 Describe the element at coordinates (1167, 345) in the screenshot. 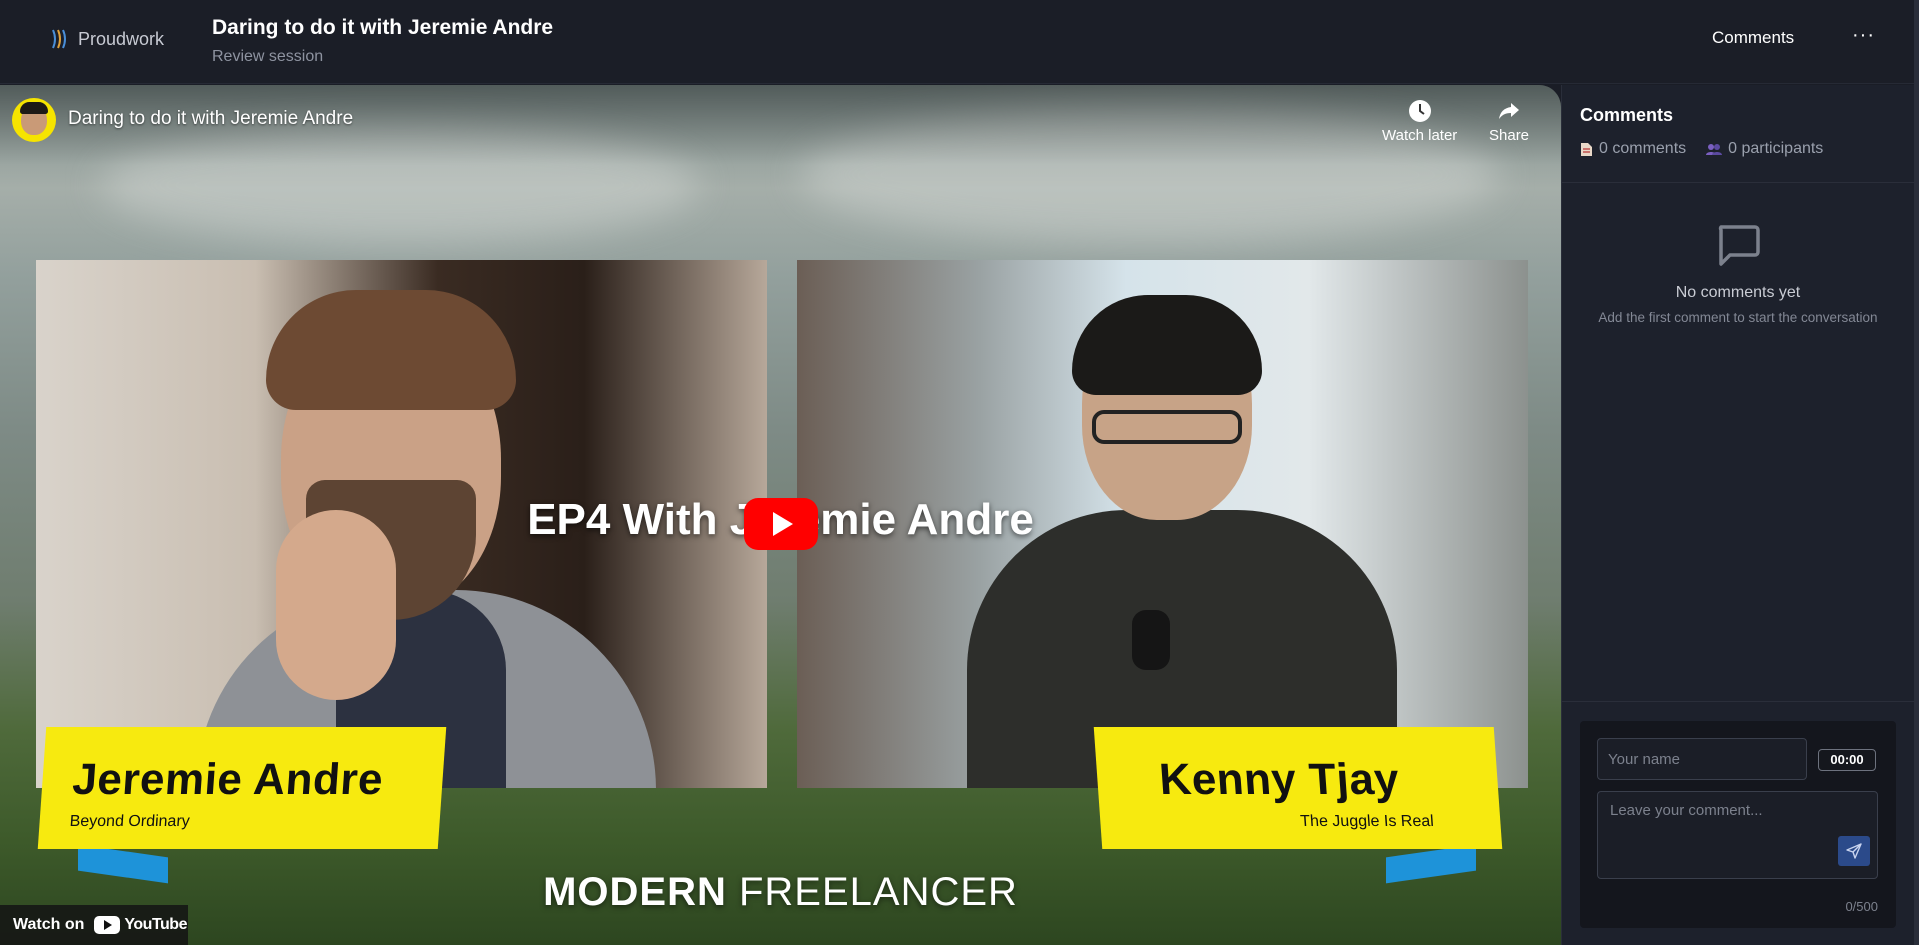

I see `host-hair` at that location.